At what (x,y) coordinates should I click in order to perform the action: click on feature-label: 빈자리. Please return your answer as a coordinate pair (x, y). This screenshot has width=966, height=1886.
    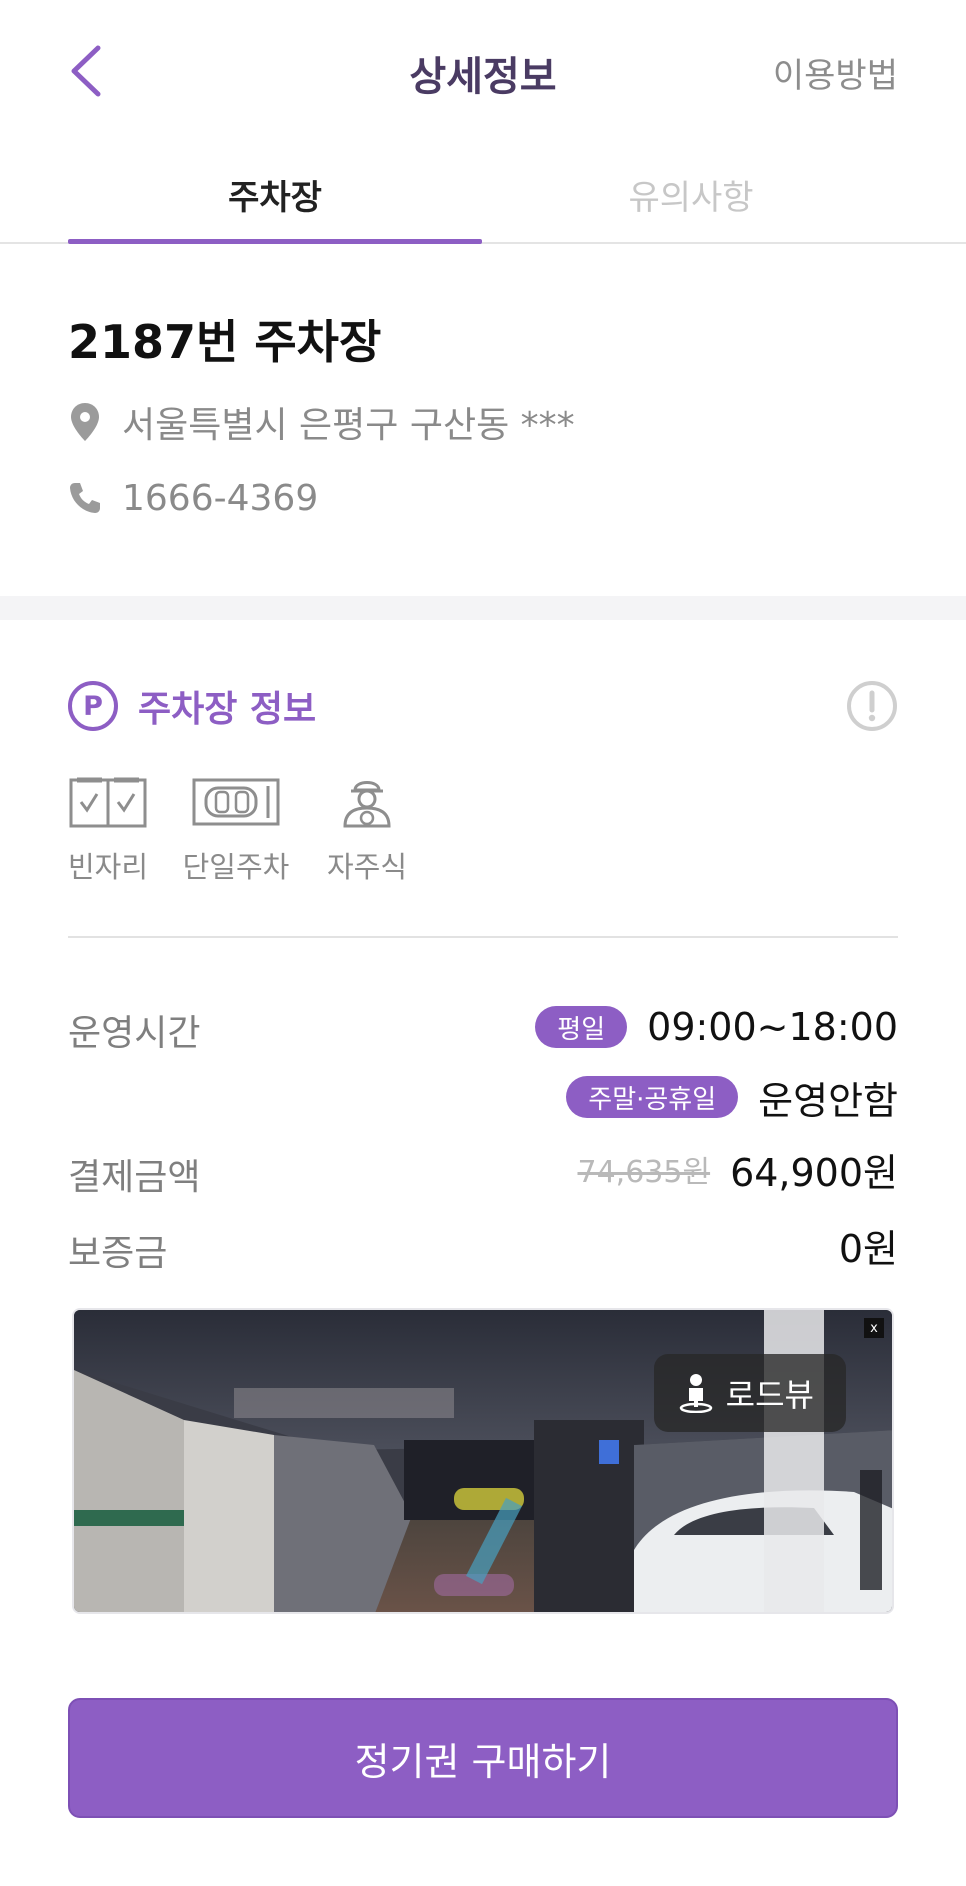
    Looking at the image, I should click on (108, 867).